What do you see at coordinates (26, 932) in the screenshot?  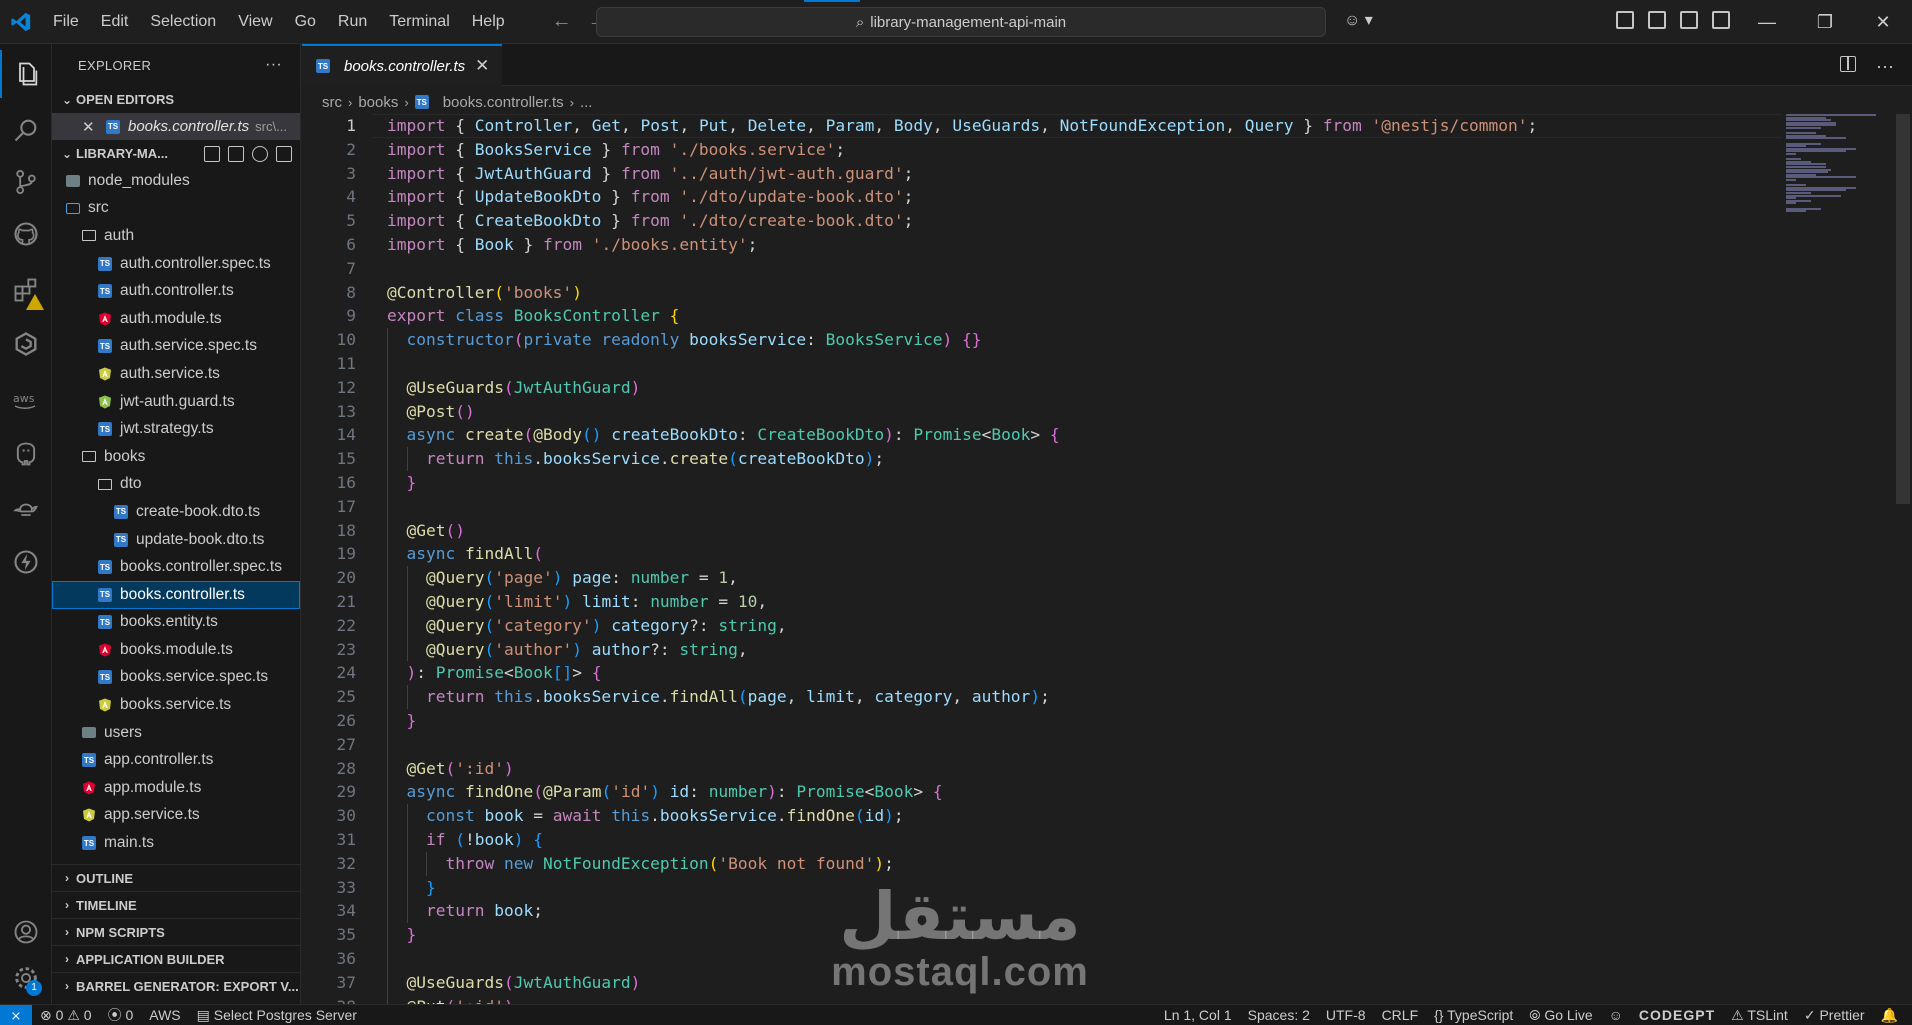 I see `accounts-icon` at bounding box center [26, 932].